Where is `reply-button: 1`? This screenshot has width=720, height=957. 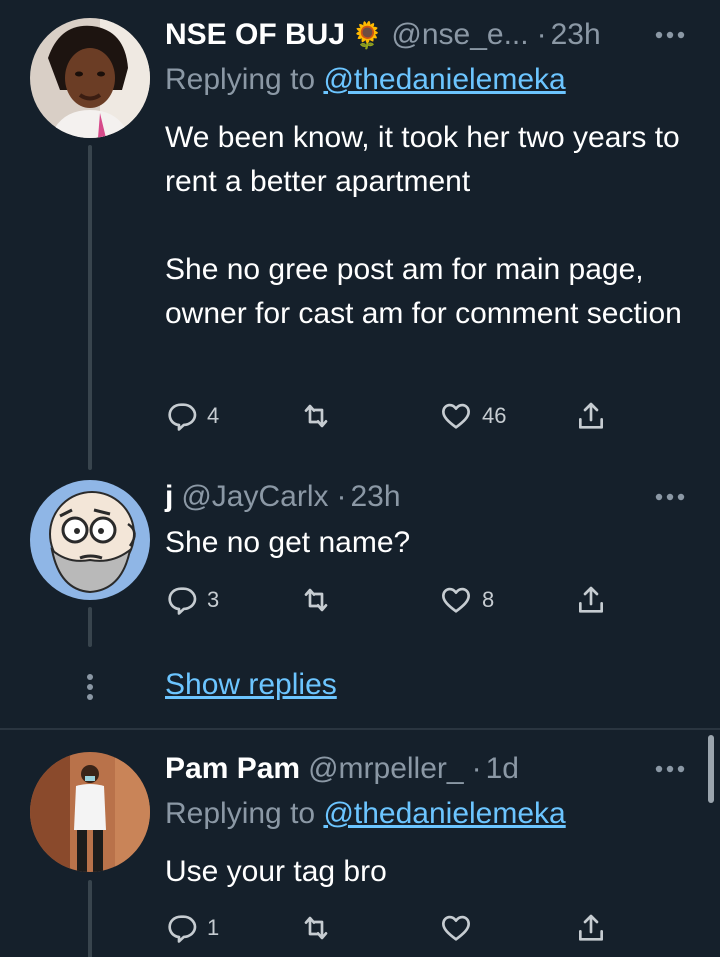 reply-button: 1 is located at coordinates (192, 928).